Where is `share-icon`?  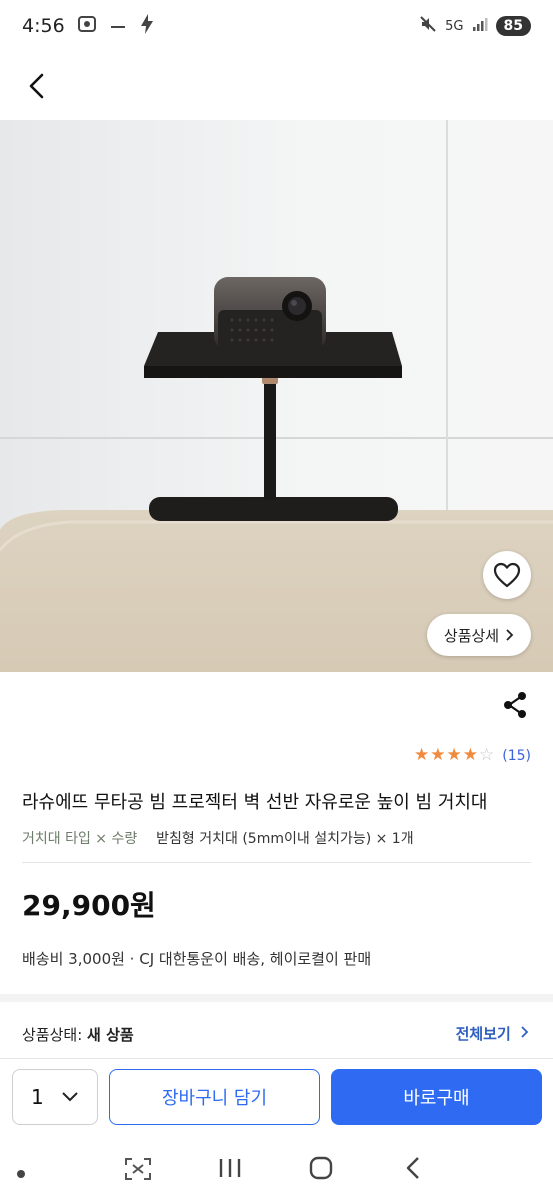
share-icon is located at coordinates (515, 705).